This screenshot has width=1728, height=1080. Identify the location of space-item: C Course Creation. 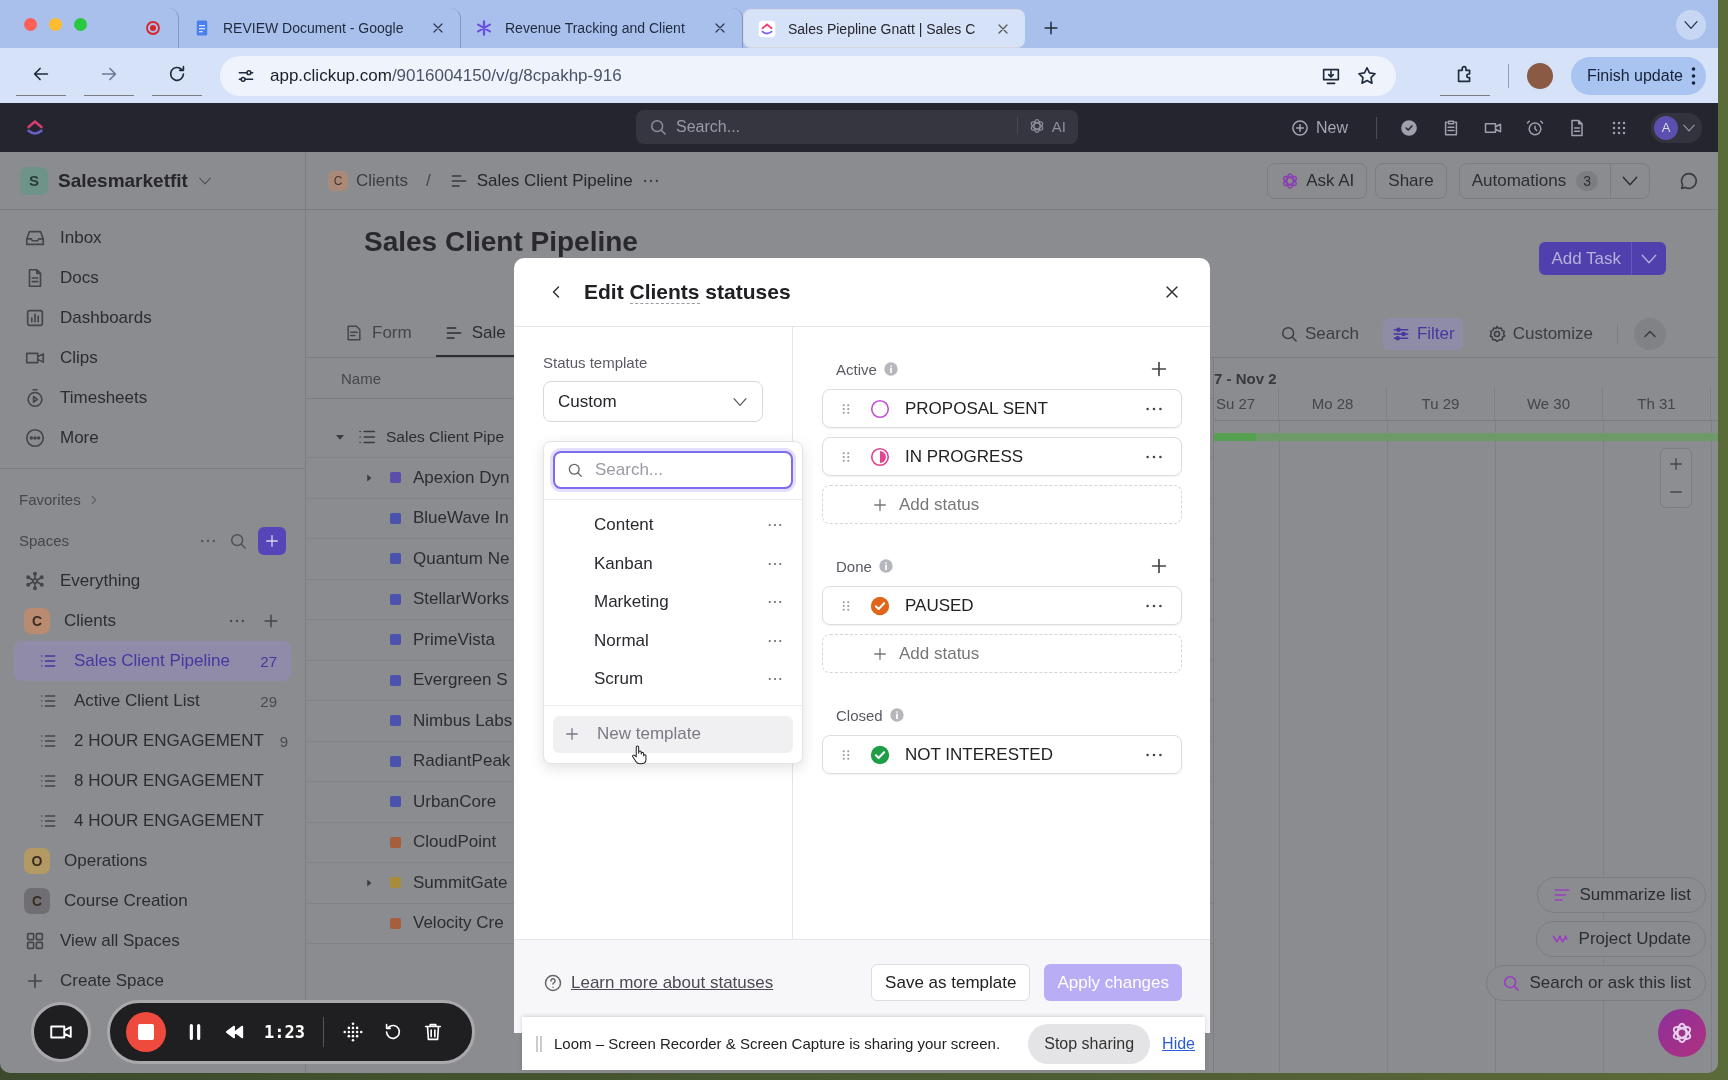
(152, 901).